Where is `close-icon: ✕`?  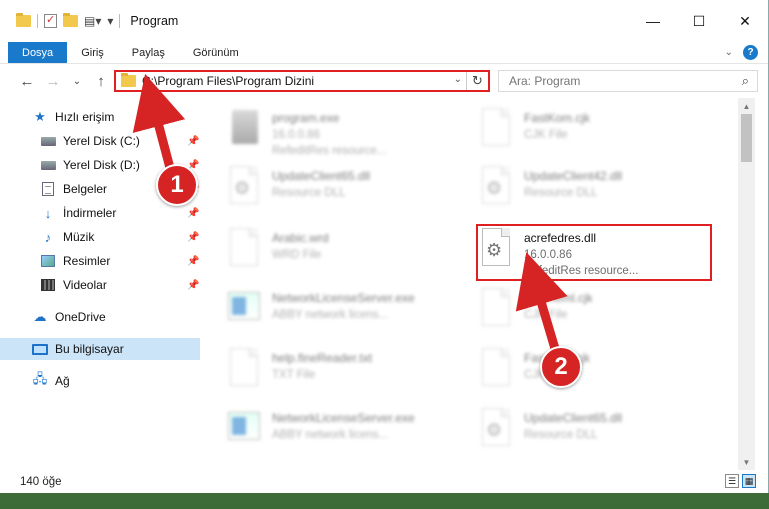
close-icon: ✕ is located at coordinates (745, 21).